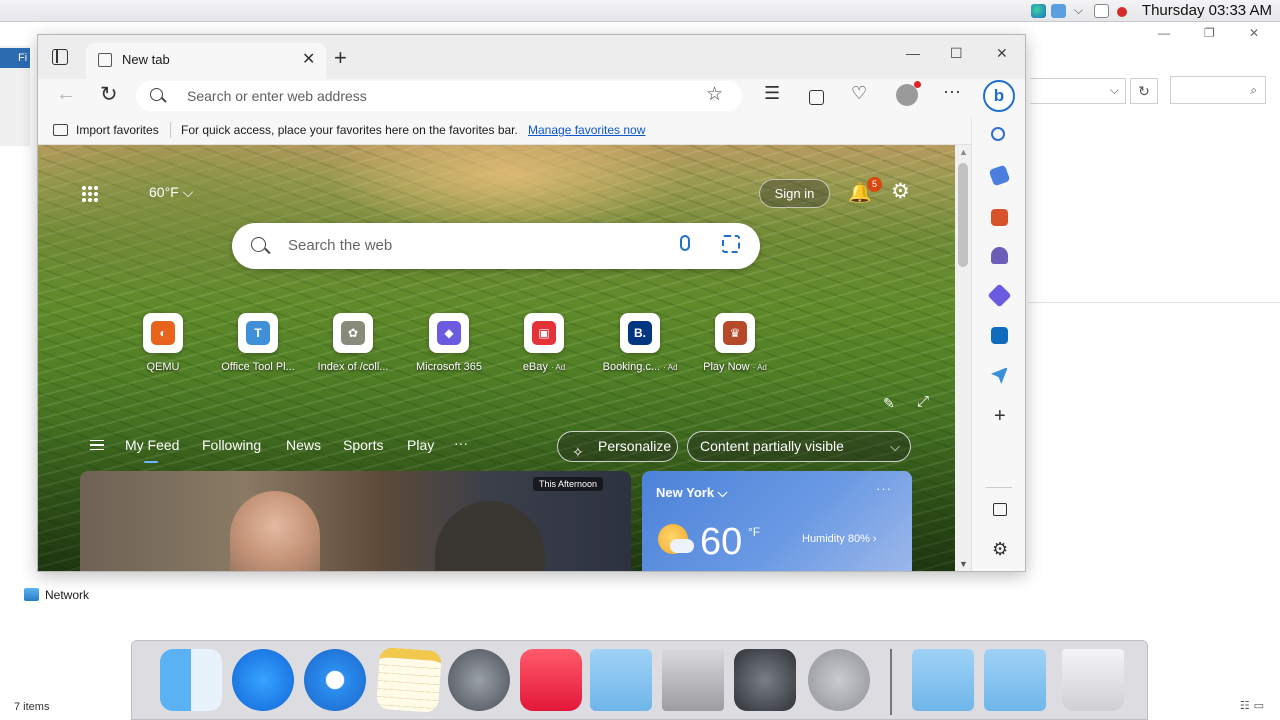 The image size is (1280, 720). I want to click on trash-icon, so click(1093, 680).